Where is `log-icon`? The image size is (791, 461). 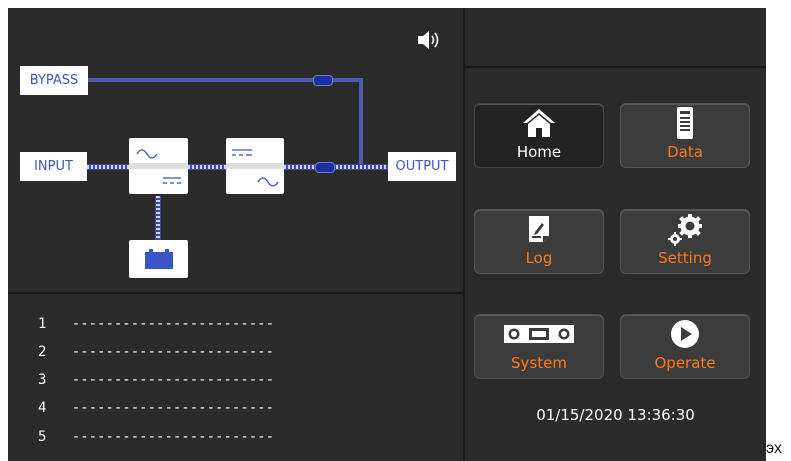
log-icon is located at coordinates (539, 228).